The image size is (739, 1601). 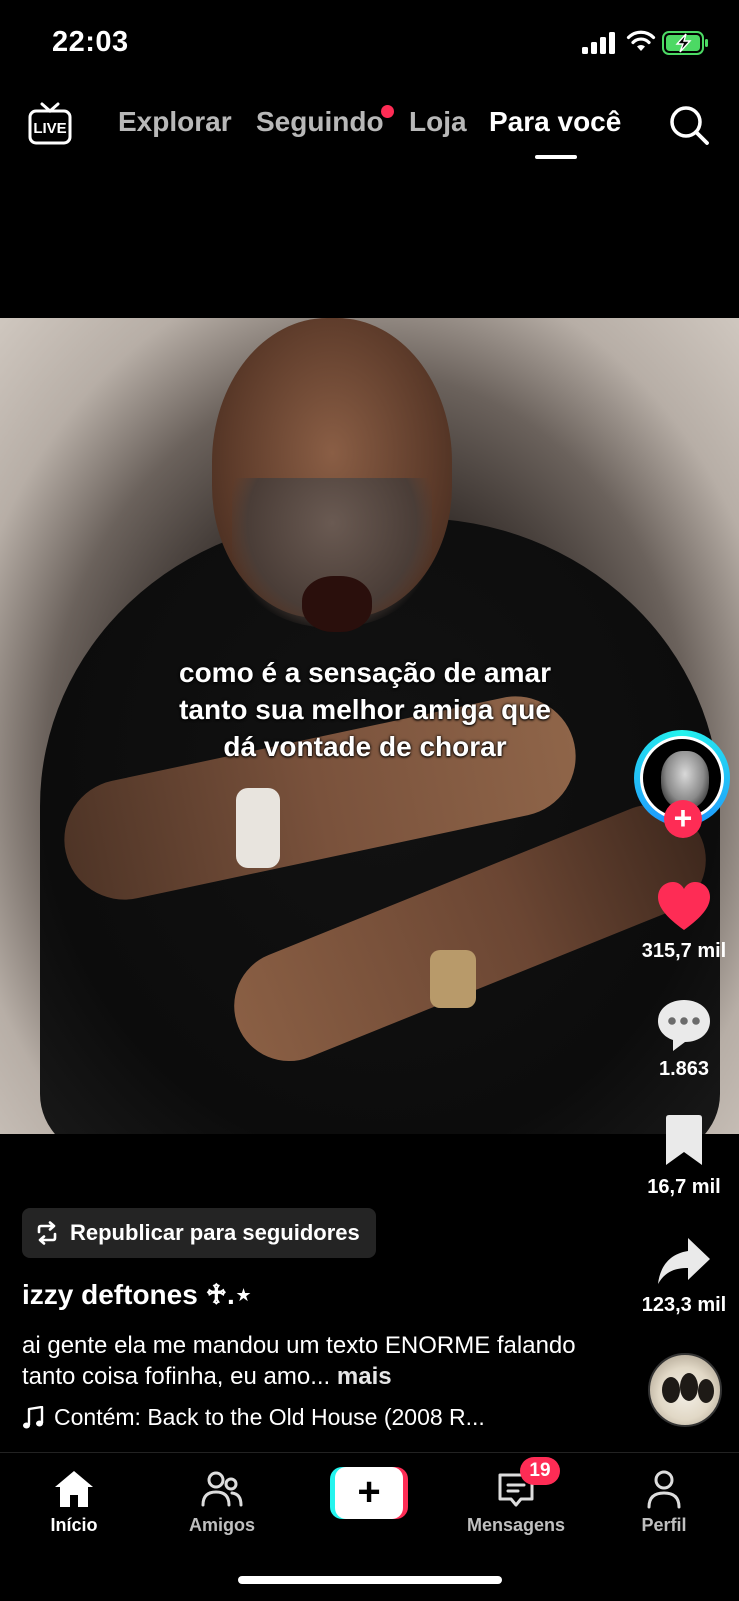 I want to click on following-notification-dot, so click(x=387, y=111).